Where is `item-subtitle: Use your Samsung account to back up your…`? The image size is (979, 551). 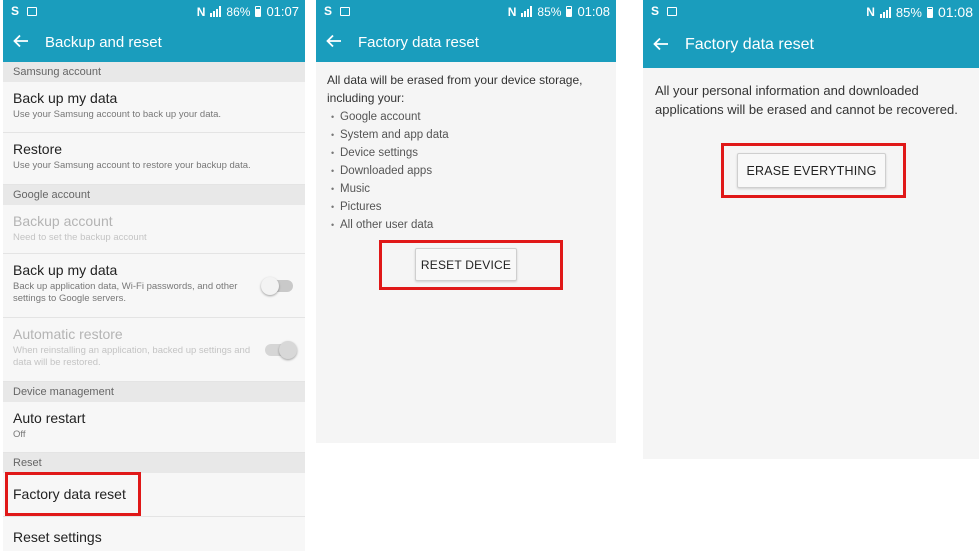 item-subtitle: Use your Samsung account to back up your… is located at coordinates (117, 114).